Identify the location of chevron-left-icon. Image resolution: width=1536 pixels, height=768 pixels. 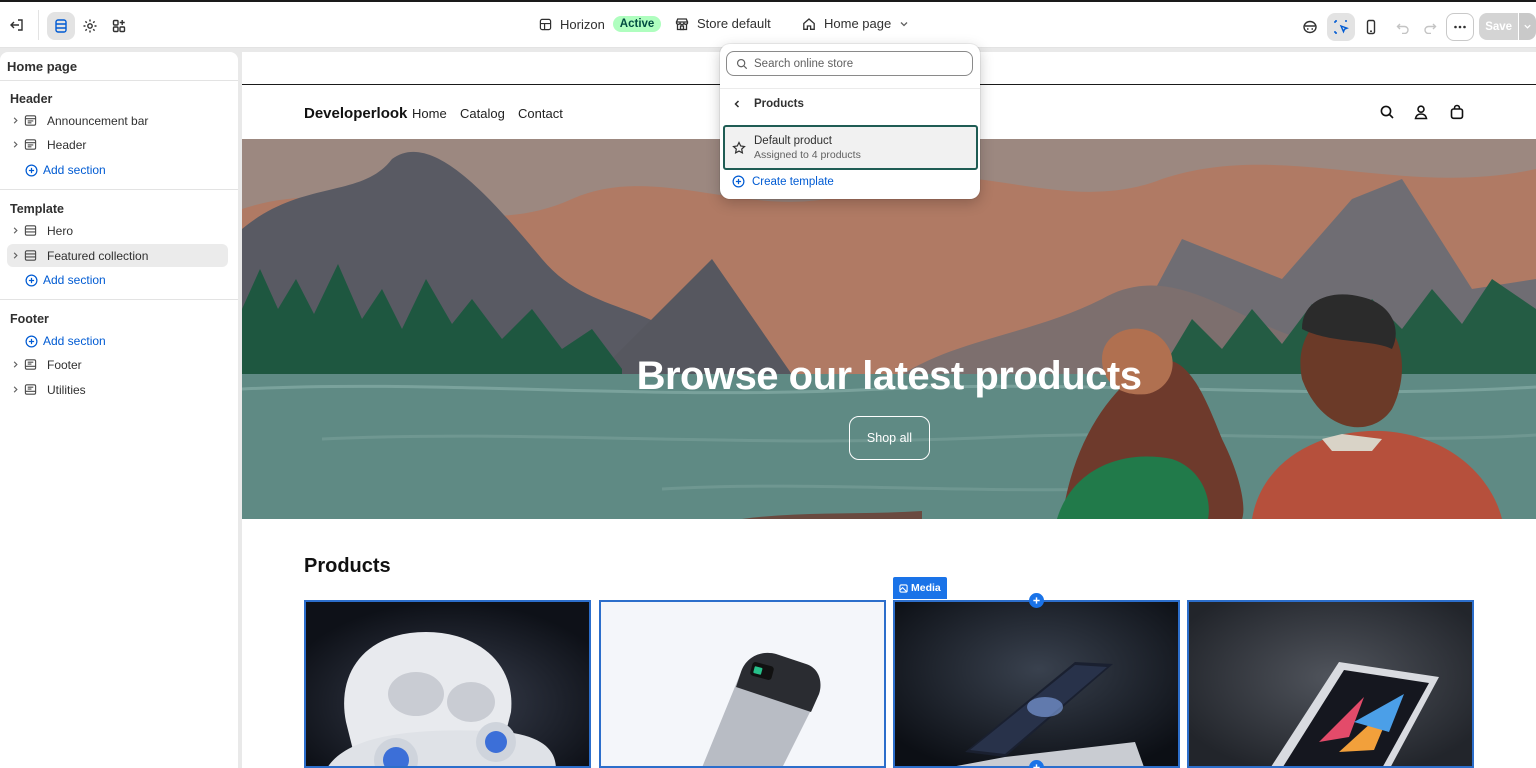
(737, 104).